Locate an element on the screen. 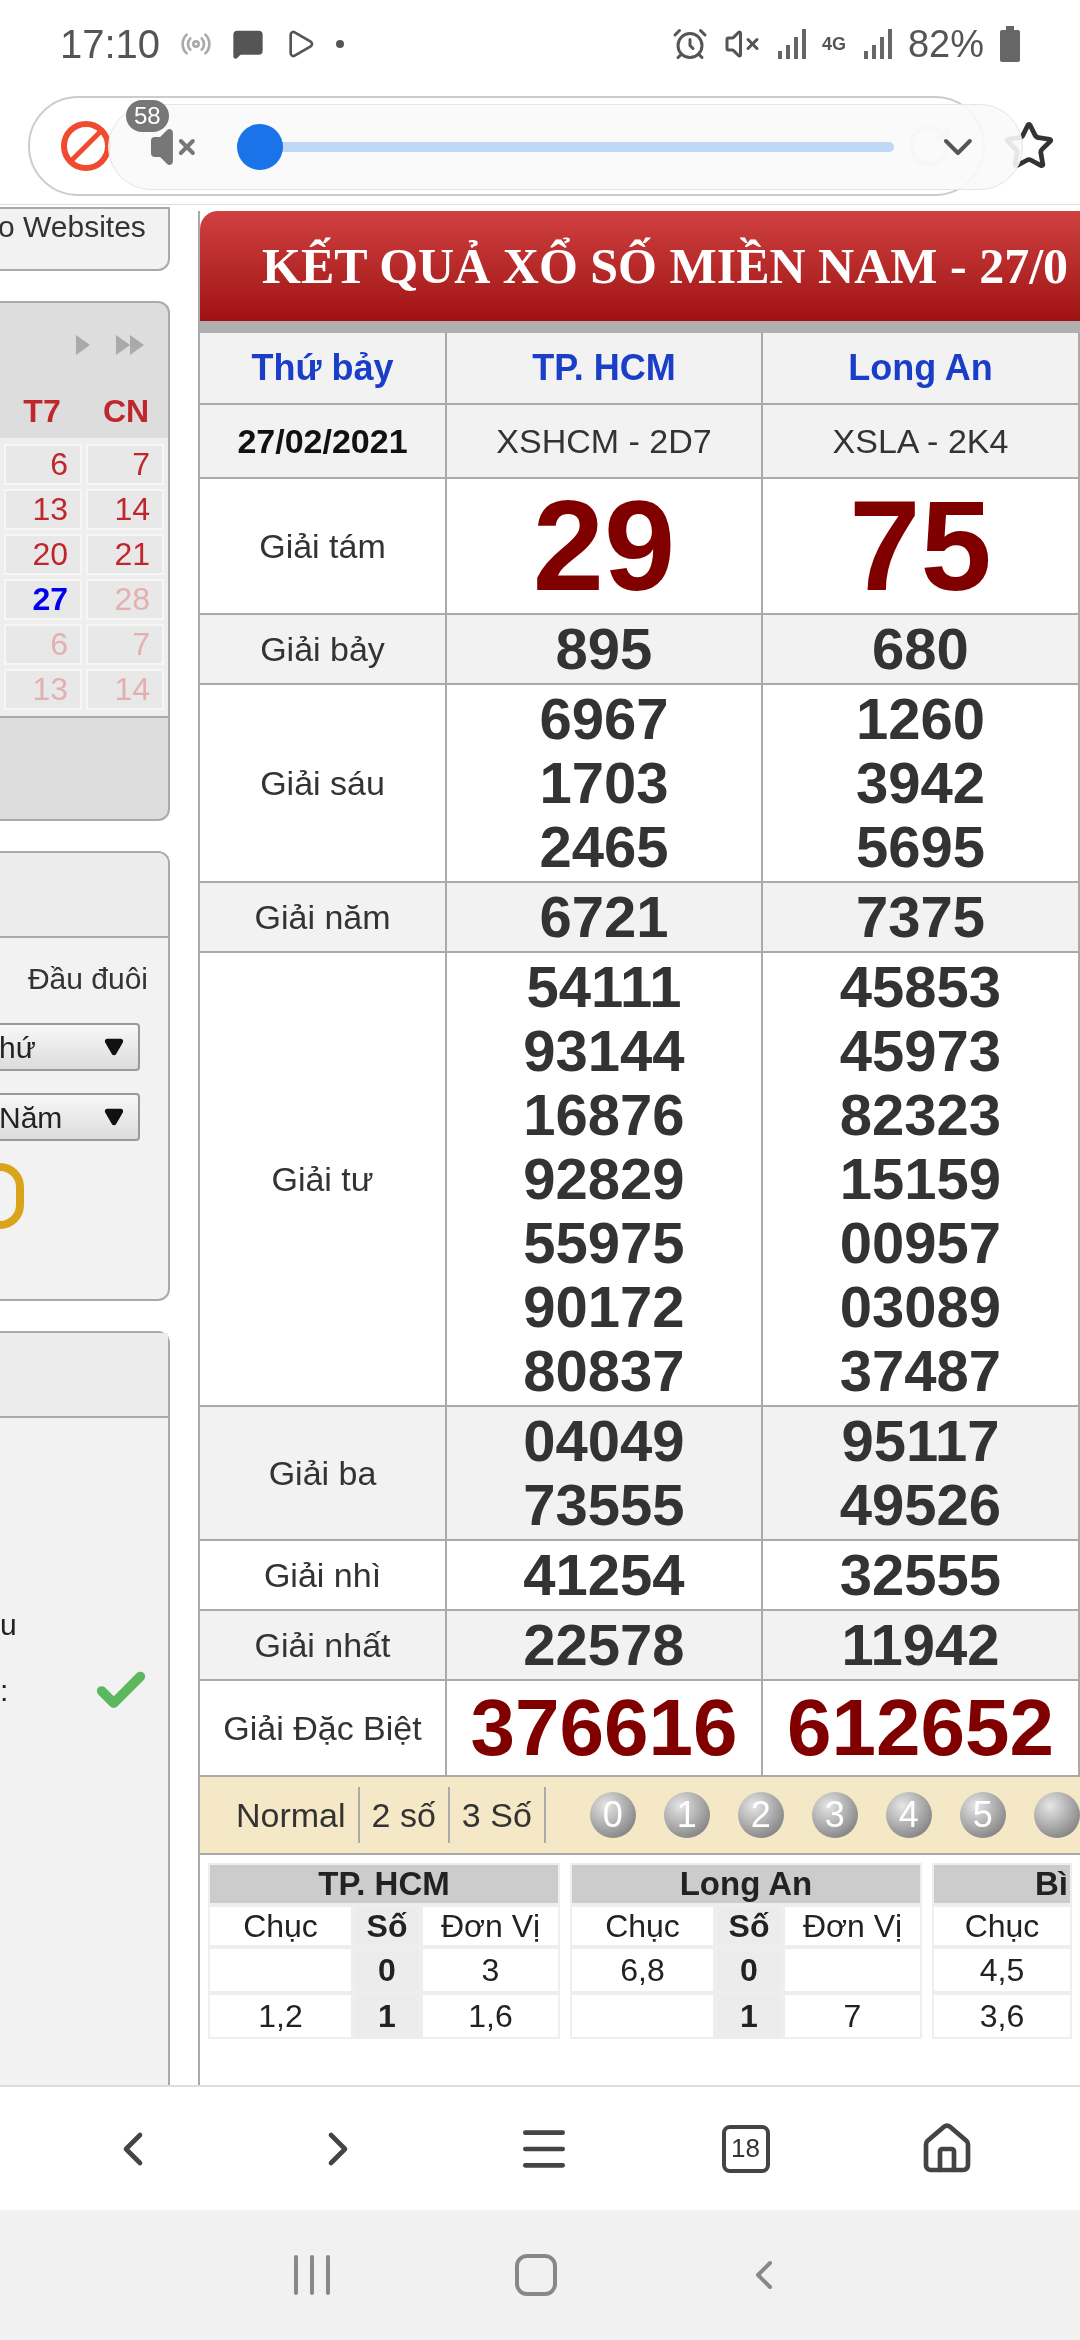 The image size is (1080, 2340). calendar-day: 27 is located at coordinates (43, 599).